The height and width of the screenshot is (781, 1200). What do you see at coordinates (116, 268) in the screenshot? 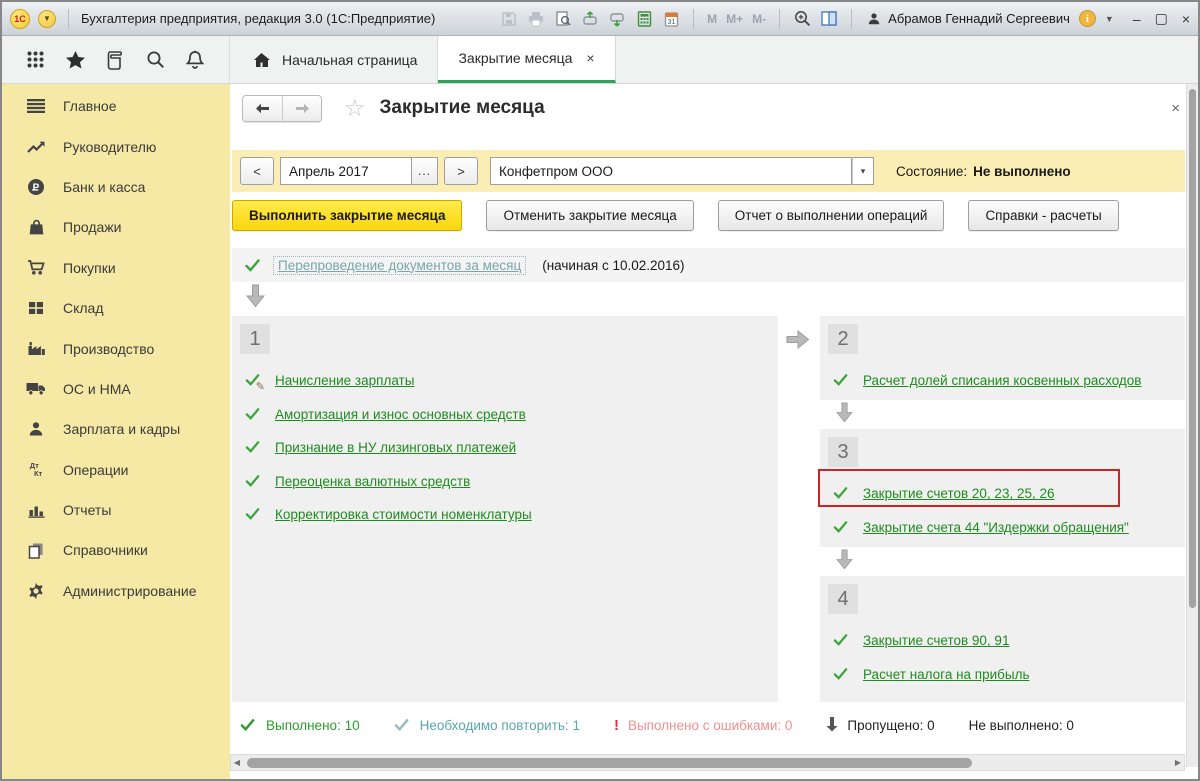
I see `sidebar-item-purchases: Покупки` at bounding box center [116, 268].